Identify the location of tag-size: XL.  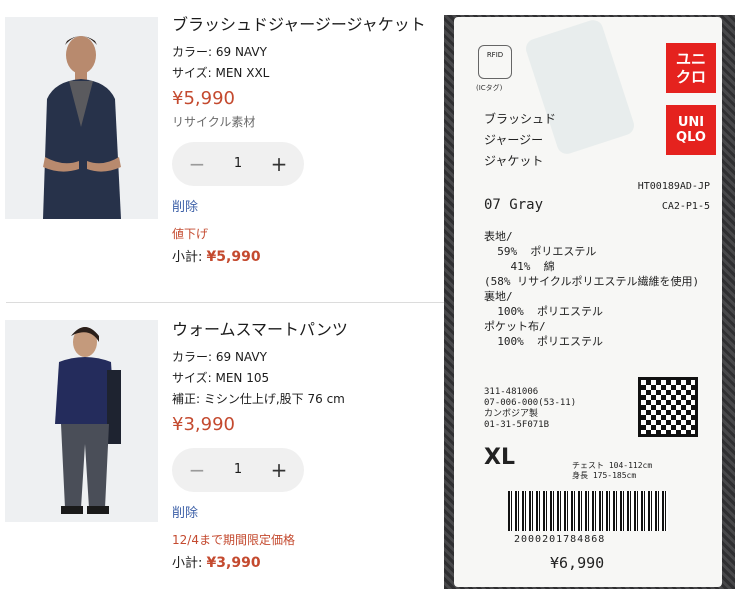
(499, 457).